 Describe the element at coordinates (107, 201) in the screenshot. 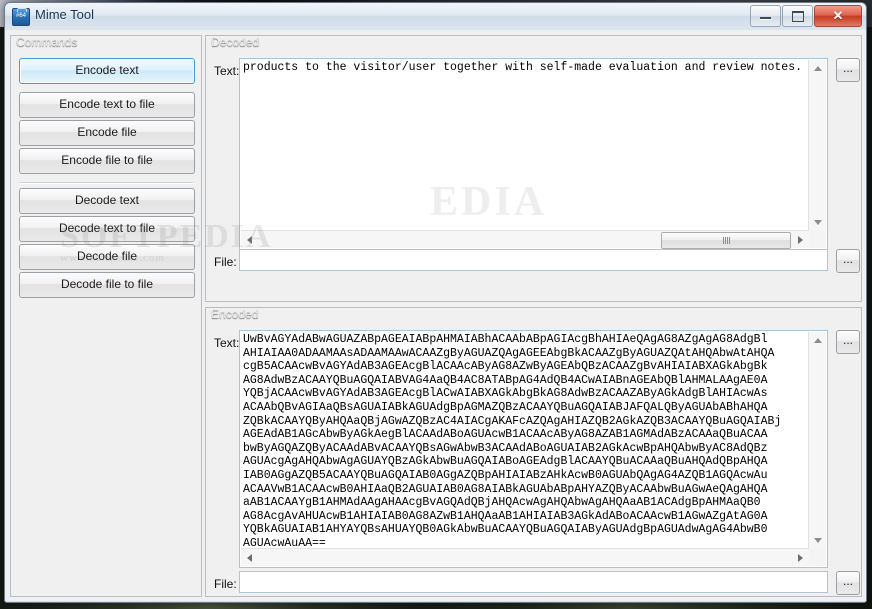

I see `decode-text-button: Decode text` at that location.